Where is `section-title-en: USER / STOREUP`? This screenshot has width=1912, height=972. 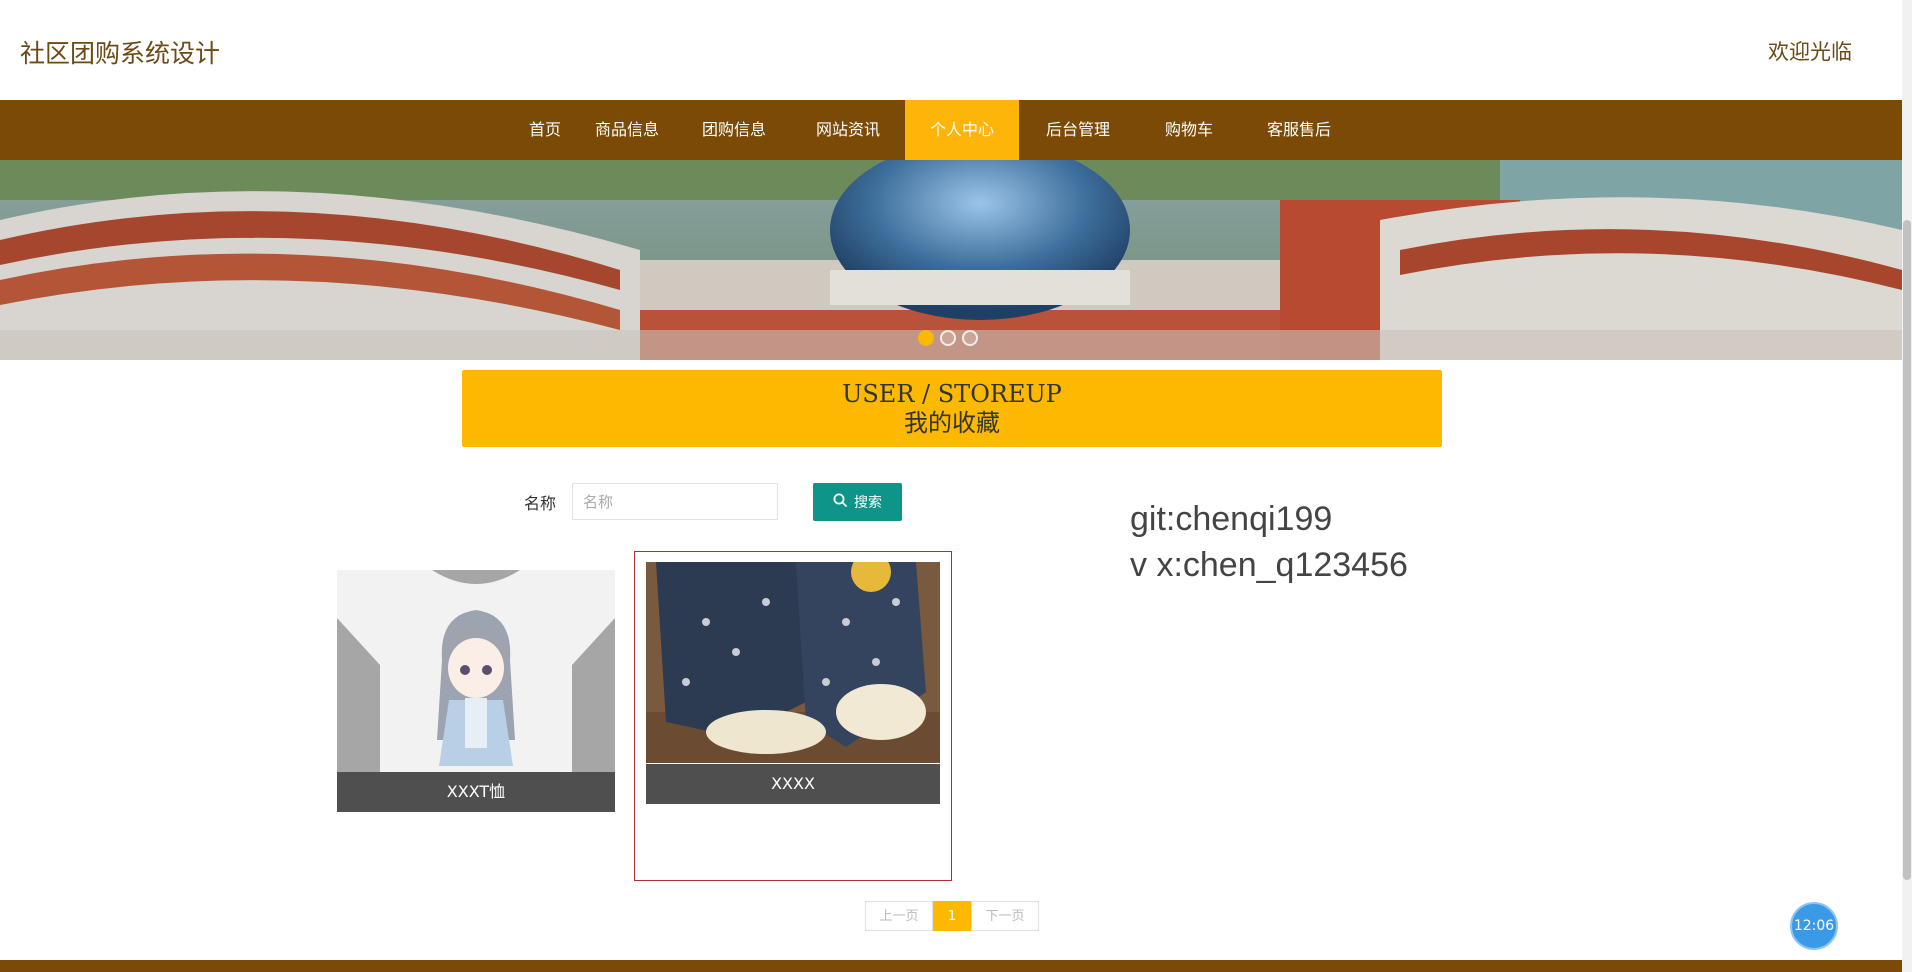 section-title-en: USER / STOREUP is located at coordinates (952, 394).